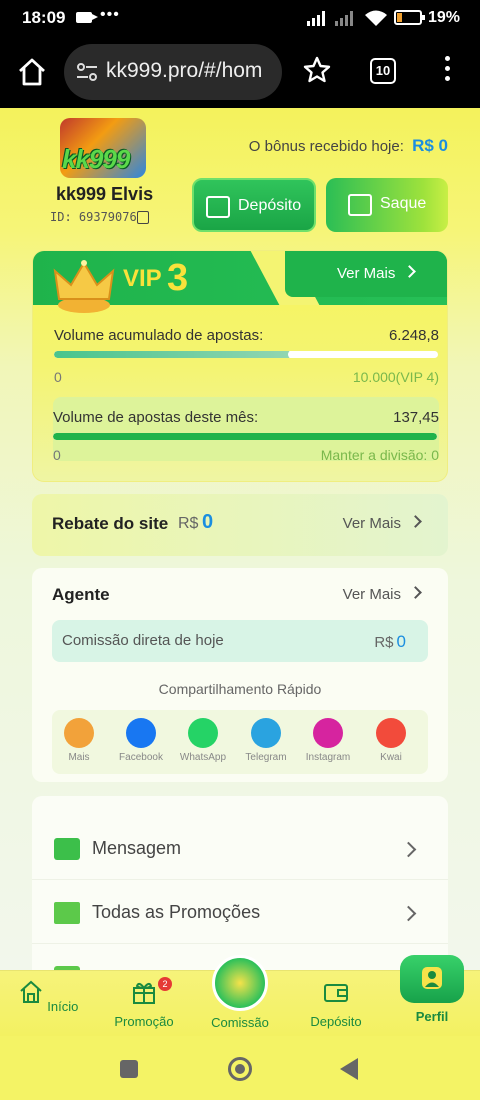  Describe the element at coordinates (336, 993) in the screenshot. I see `wallet-icon` at that location.